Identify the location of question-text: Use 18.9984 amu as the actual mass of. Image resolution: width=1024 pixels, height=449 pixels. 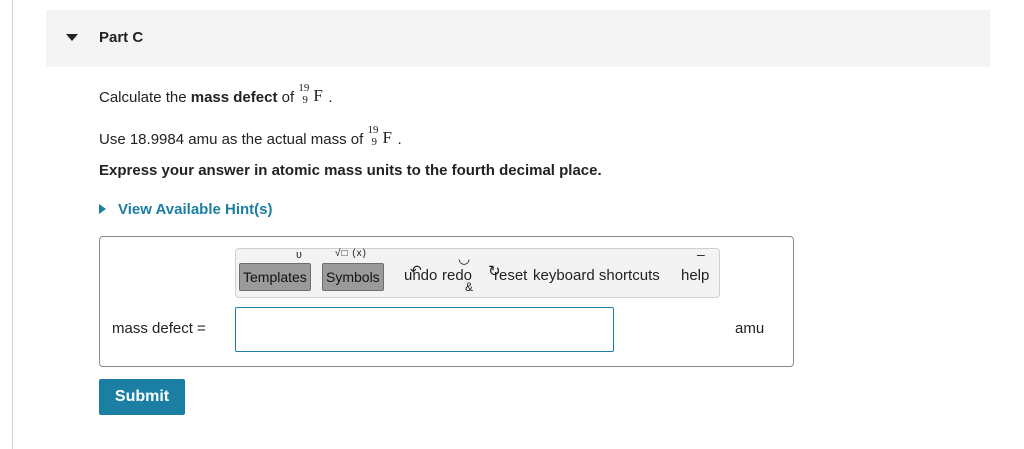
(233, 139).